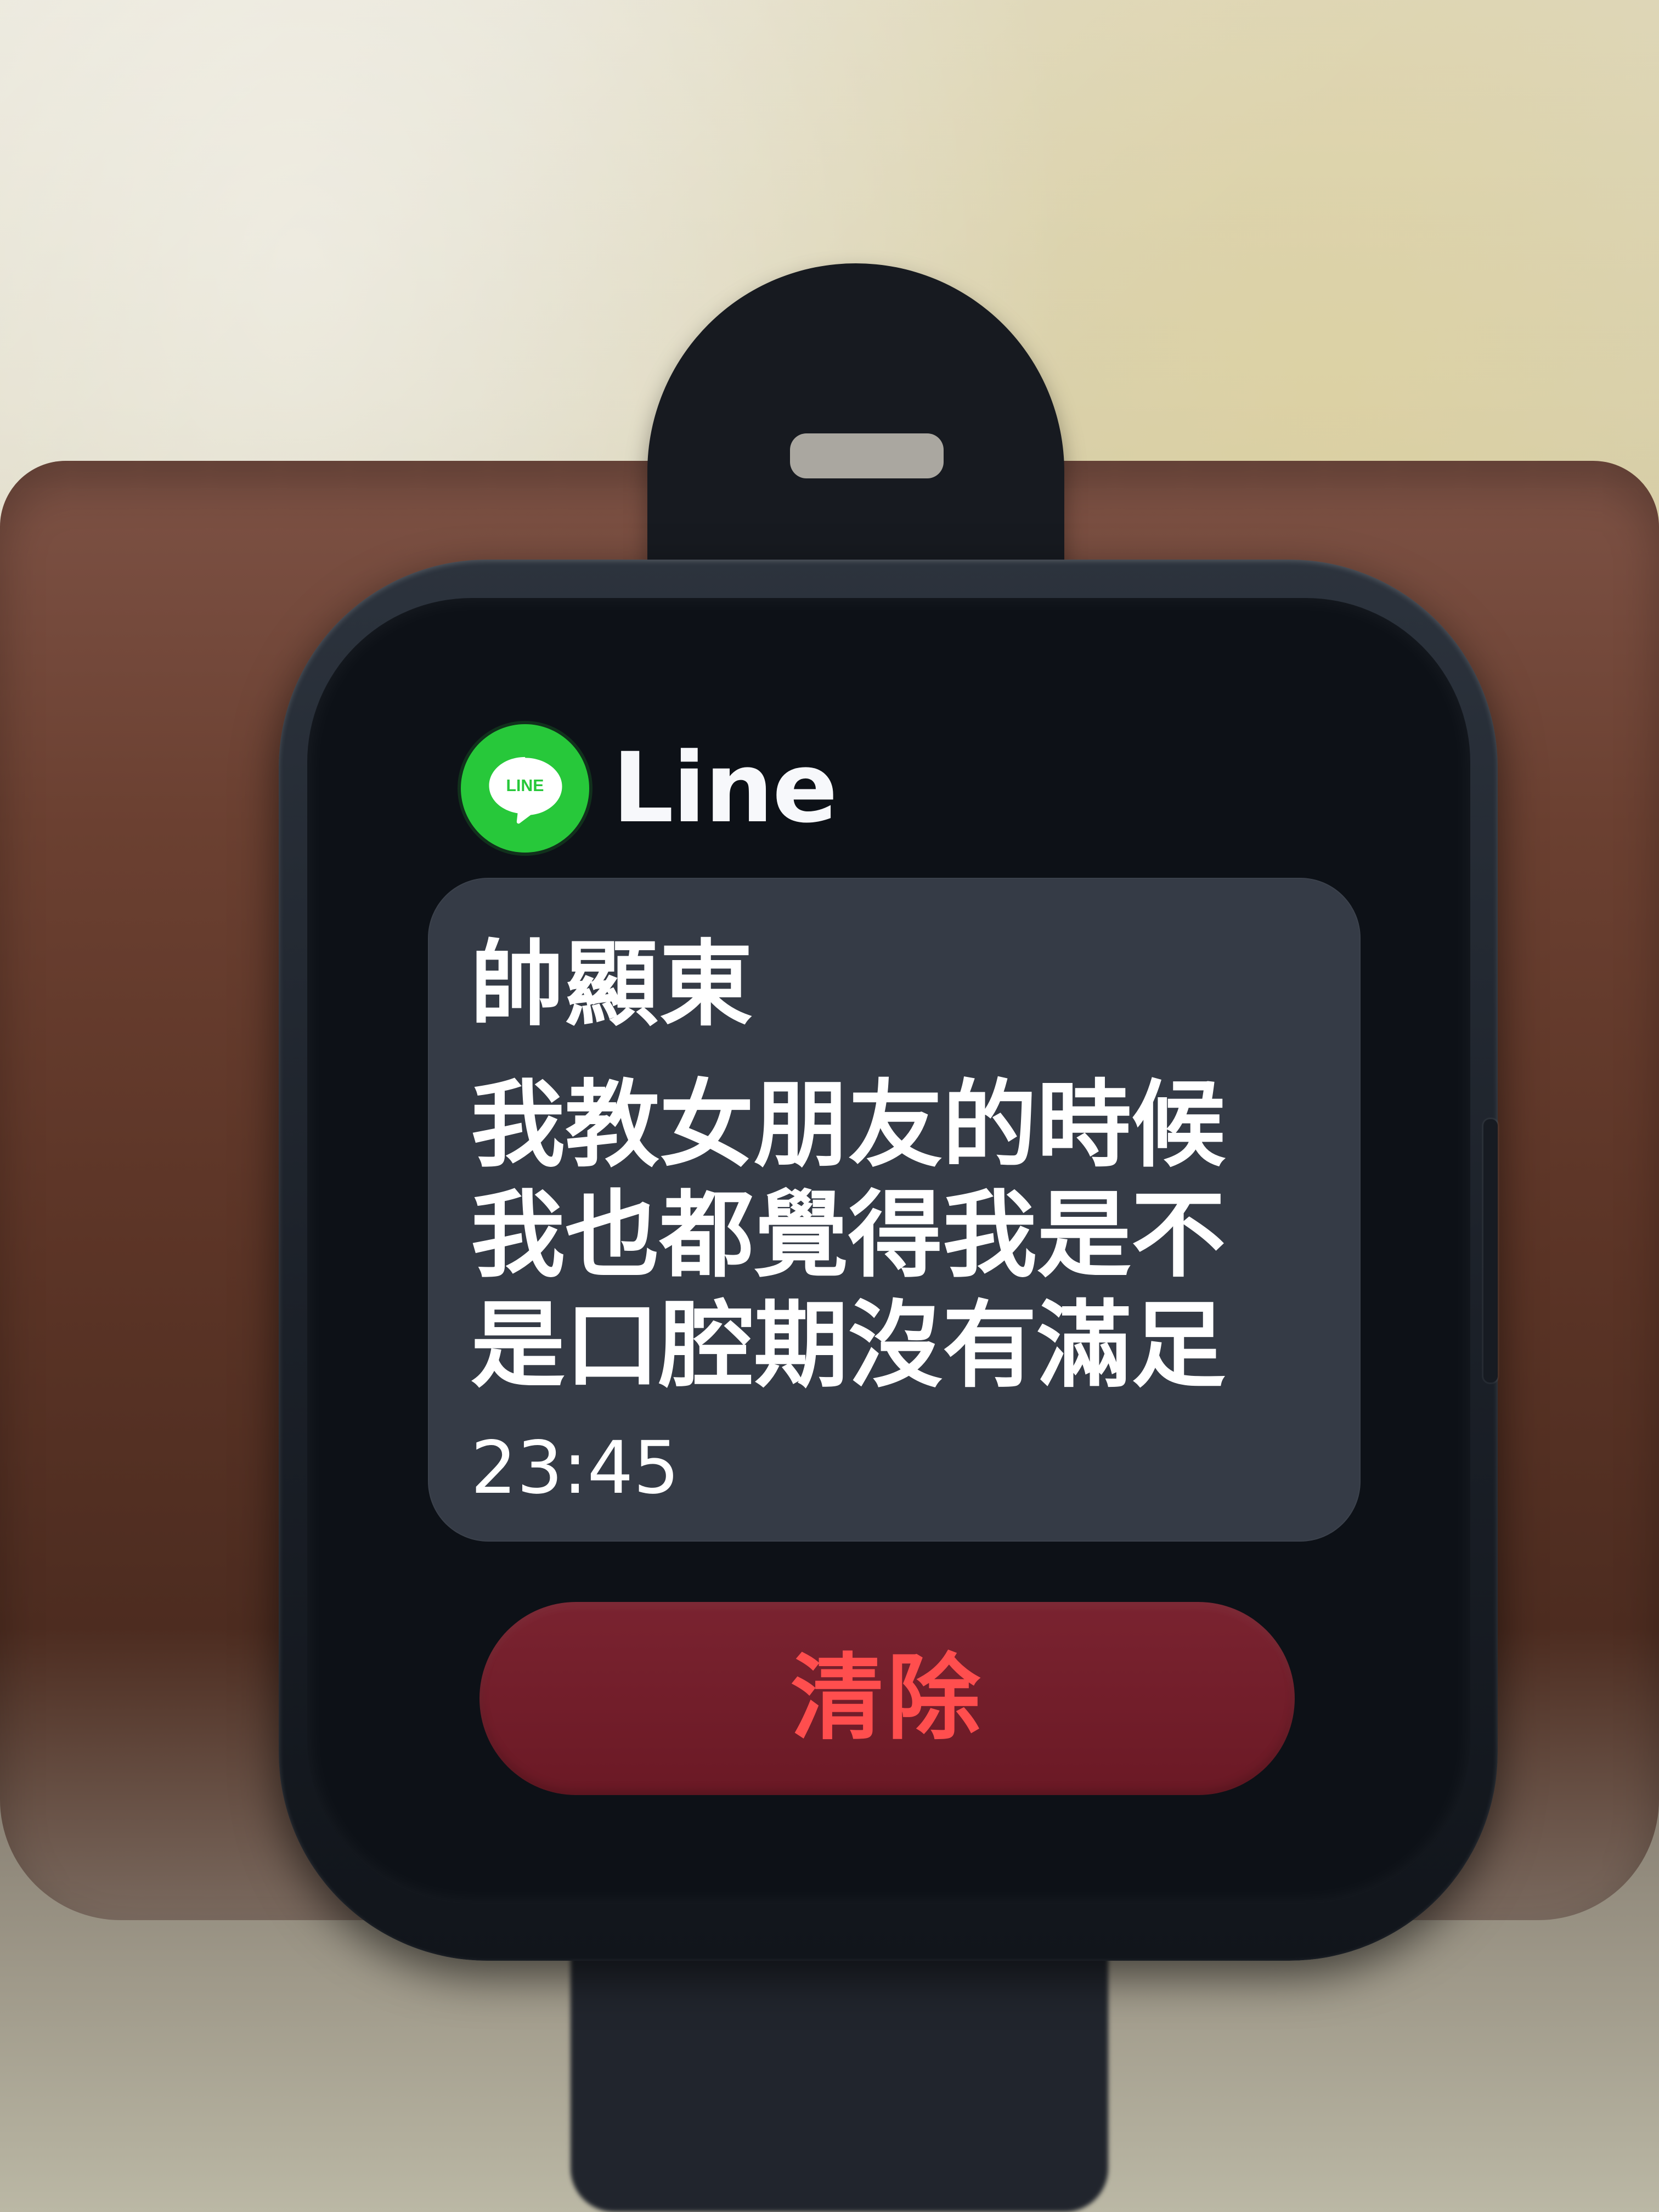  What do you see at coordinates (612, 985) in the screenshot?
I see `sender-name: 帥顯東` at bounding box center [612, 985].